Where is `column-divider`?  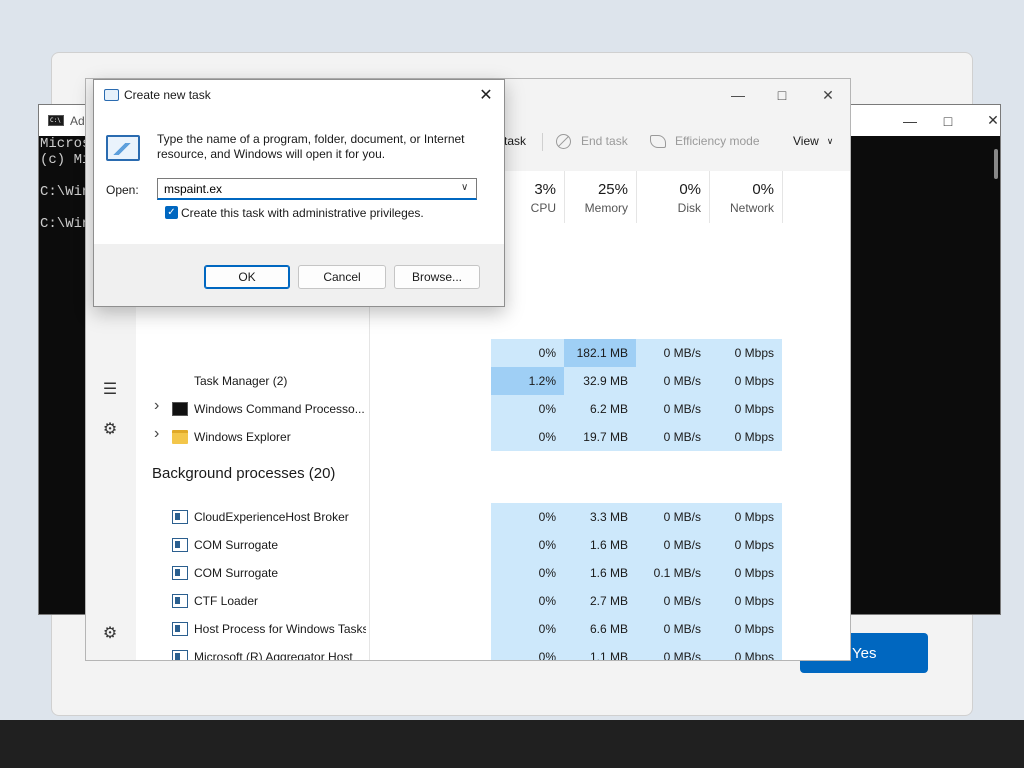 column-divider is located at coordinates (782, 197).